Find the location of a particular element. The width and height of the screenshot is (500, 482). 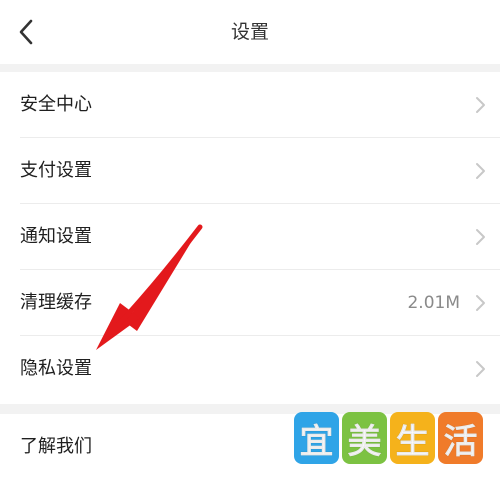

watermark-char: 宜 is located at coordinates (316, 438).